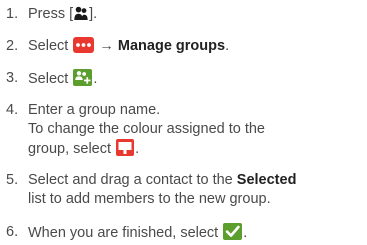 The height and width of the screenshot is (245, 367). I want to click on step-number: 3., so click(12, 78).